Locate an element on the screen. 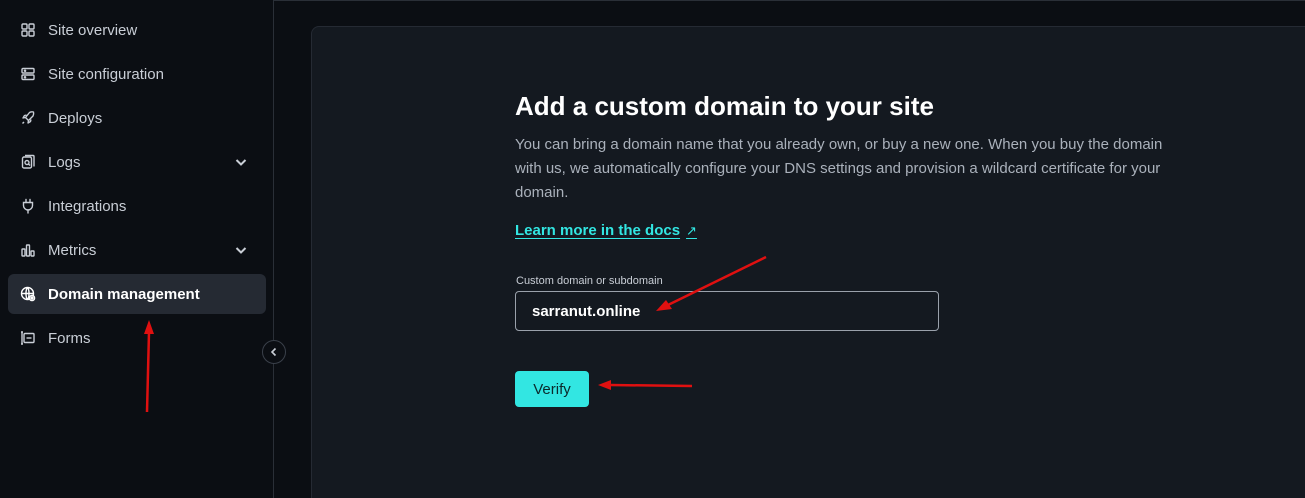 Image resolution: width=1305 pixels, height=498 pixels. sidebar-item-site-configuration: Site configuration is located at coordinates (137, 74).